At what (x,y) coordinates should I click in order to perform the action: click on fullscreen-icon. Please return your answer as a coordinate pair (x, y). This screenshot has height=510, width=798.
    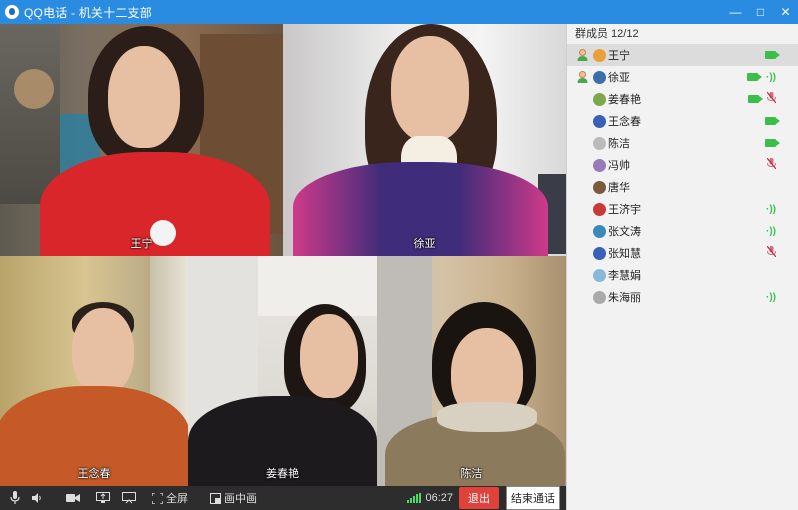
    Looking at the image, I should click on (157, 498).